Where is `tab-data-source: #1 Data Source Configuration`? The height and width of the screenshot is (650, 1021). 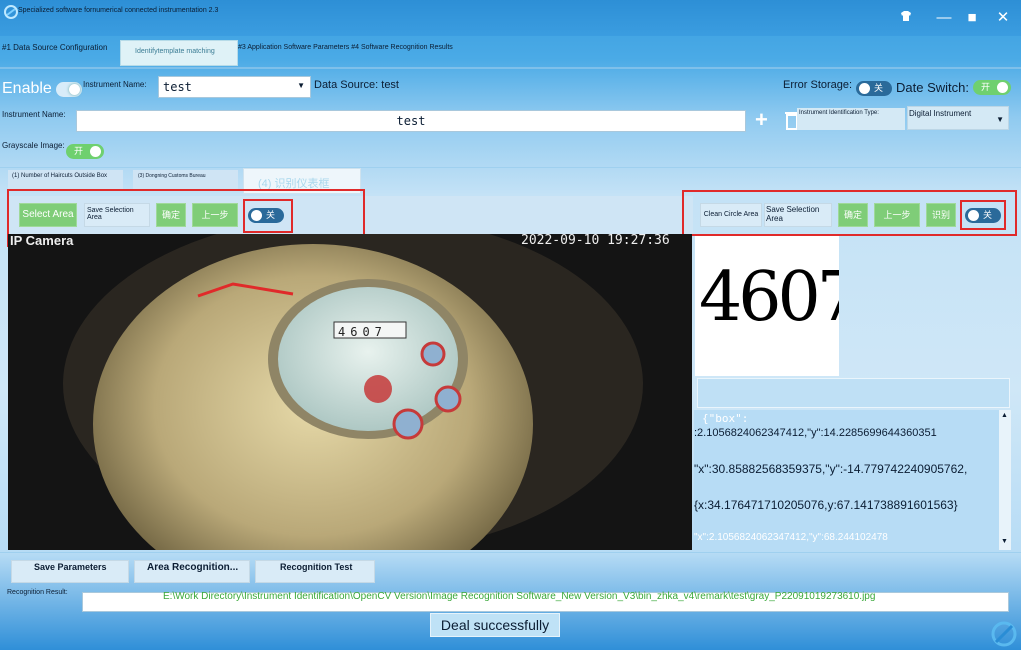
tab-data-source: #1 Data Source Configuration is located at coordinates (54, 47).